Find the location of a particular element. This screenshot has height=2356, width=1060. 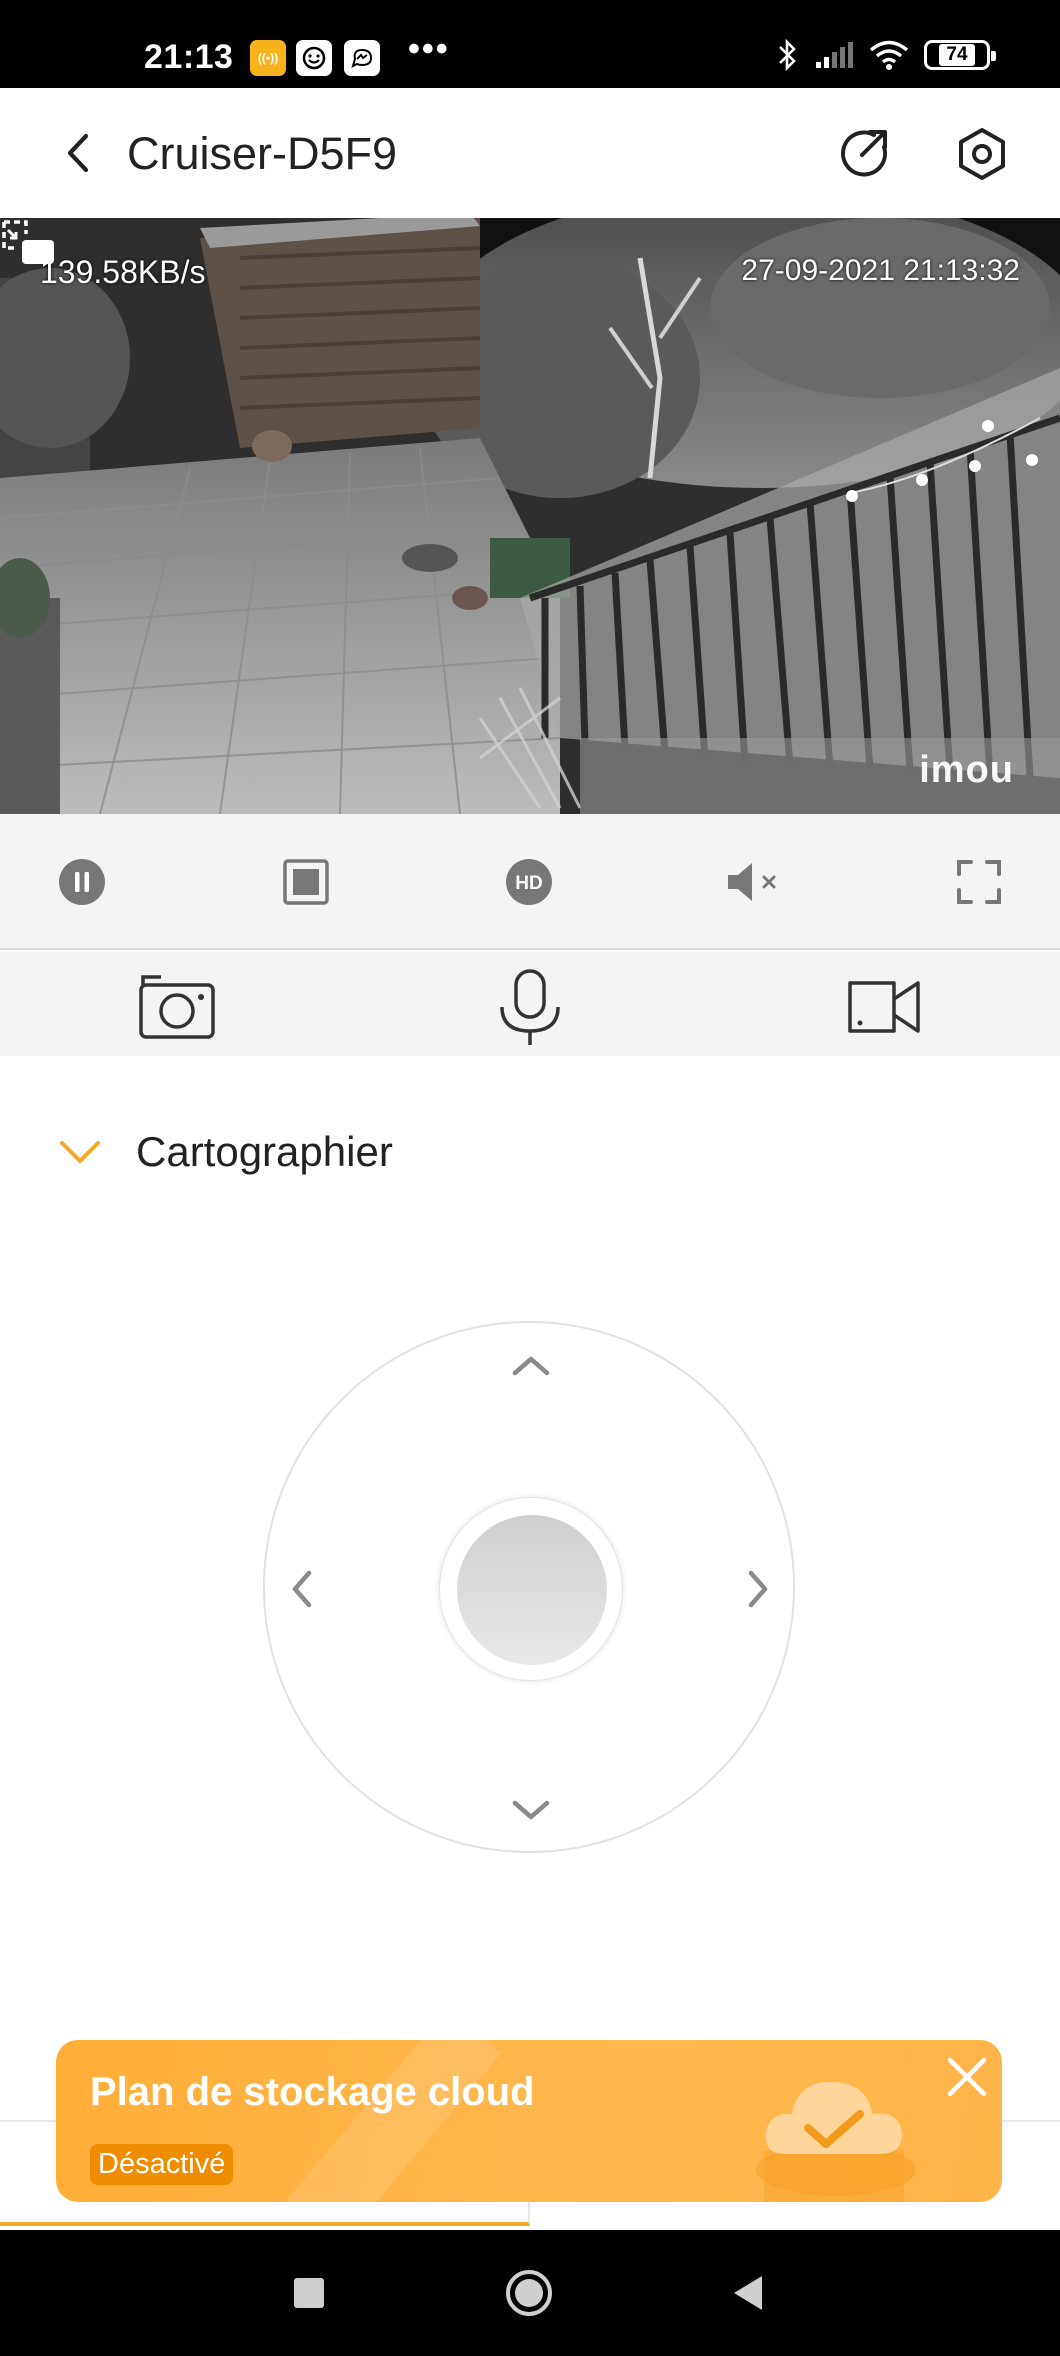

battery-level: 74 is located at coordinates (957, 55).